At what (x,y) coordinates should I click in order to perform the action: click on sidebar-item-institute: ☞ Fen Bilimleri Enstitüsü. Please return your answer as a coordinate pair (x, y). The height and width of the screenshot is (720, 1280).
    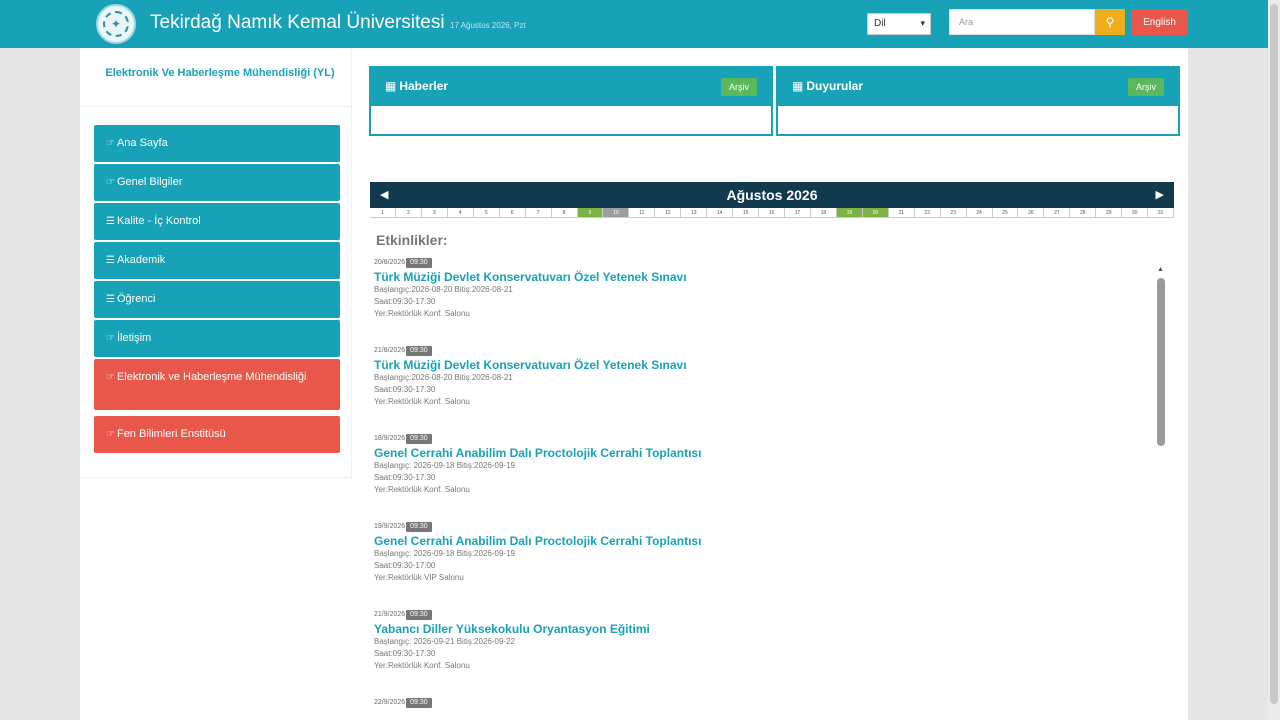
    Looking at the image, I should click on (217, 434).